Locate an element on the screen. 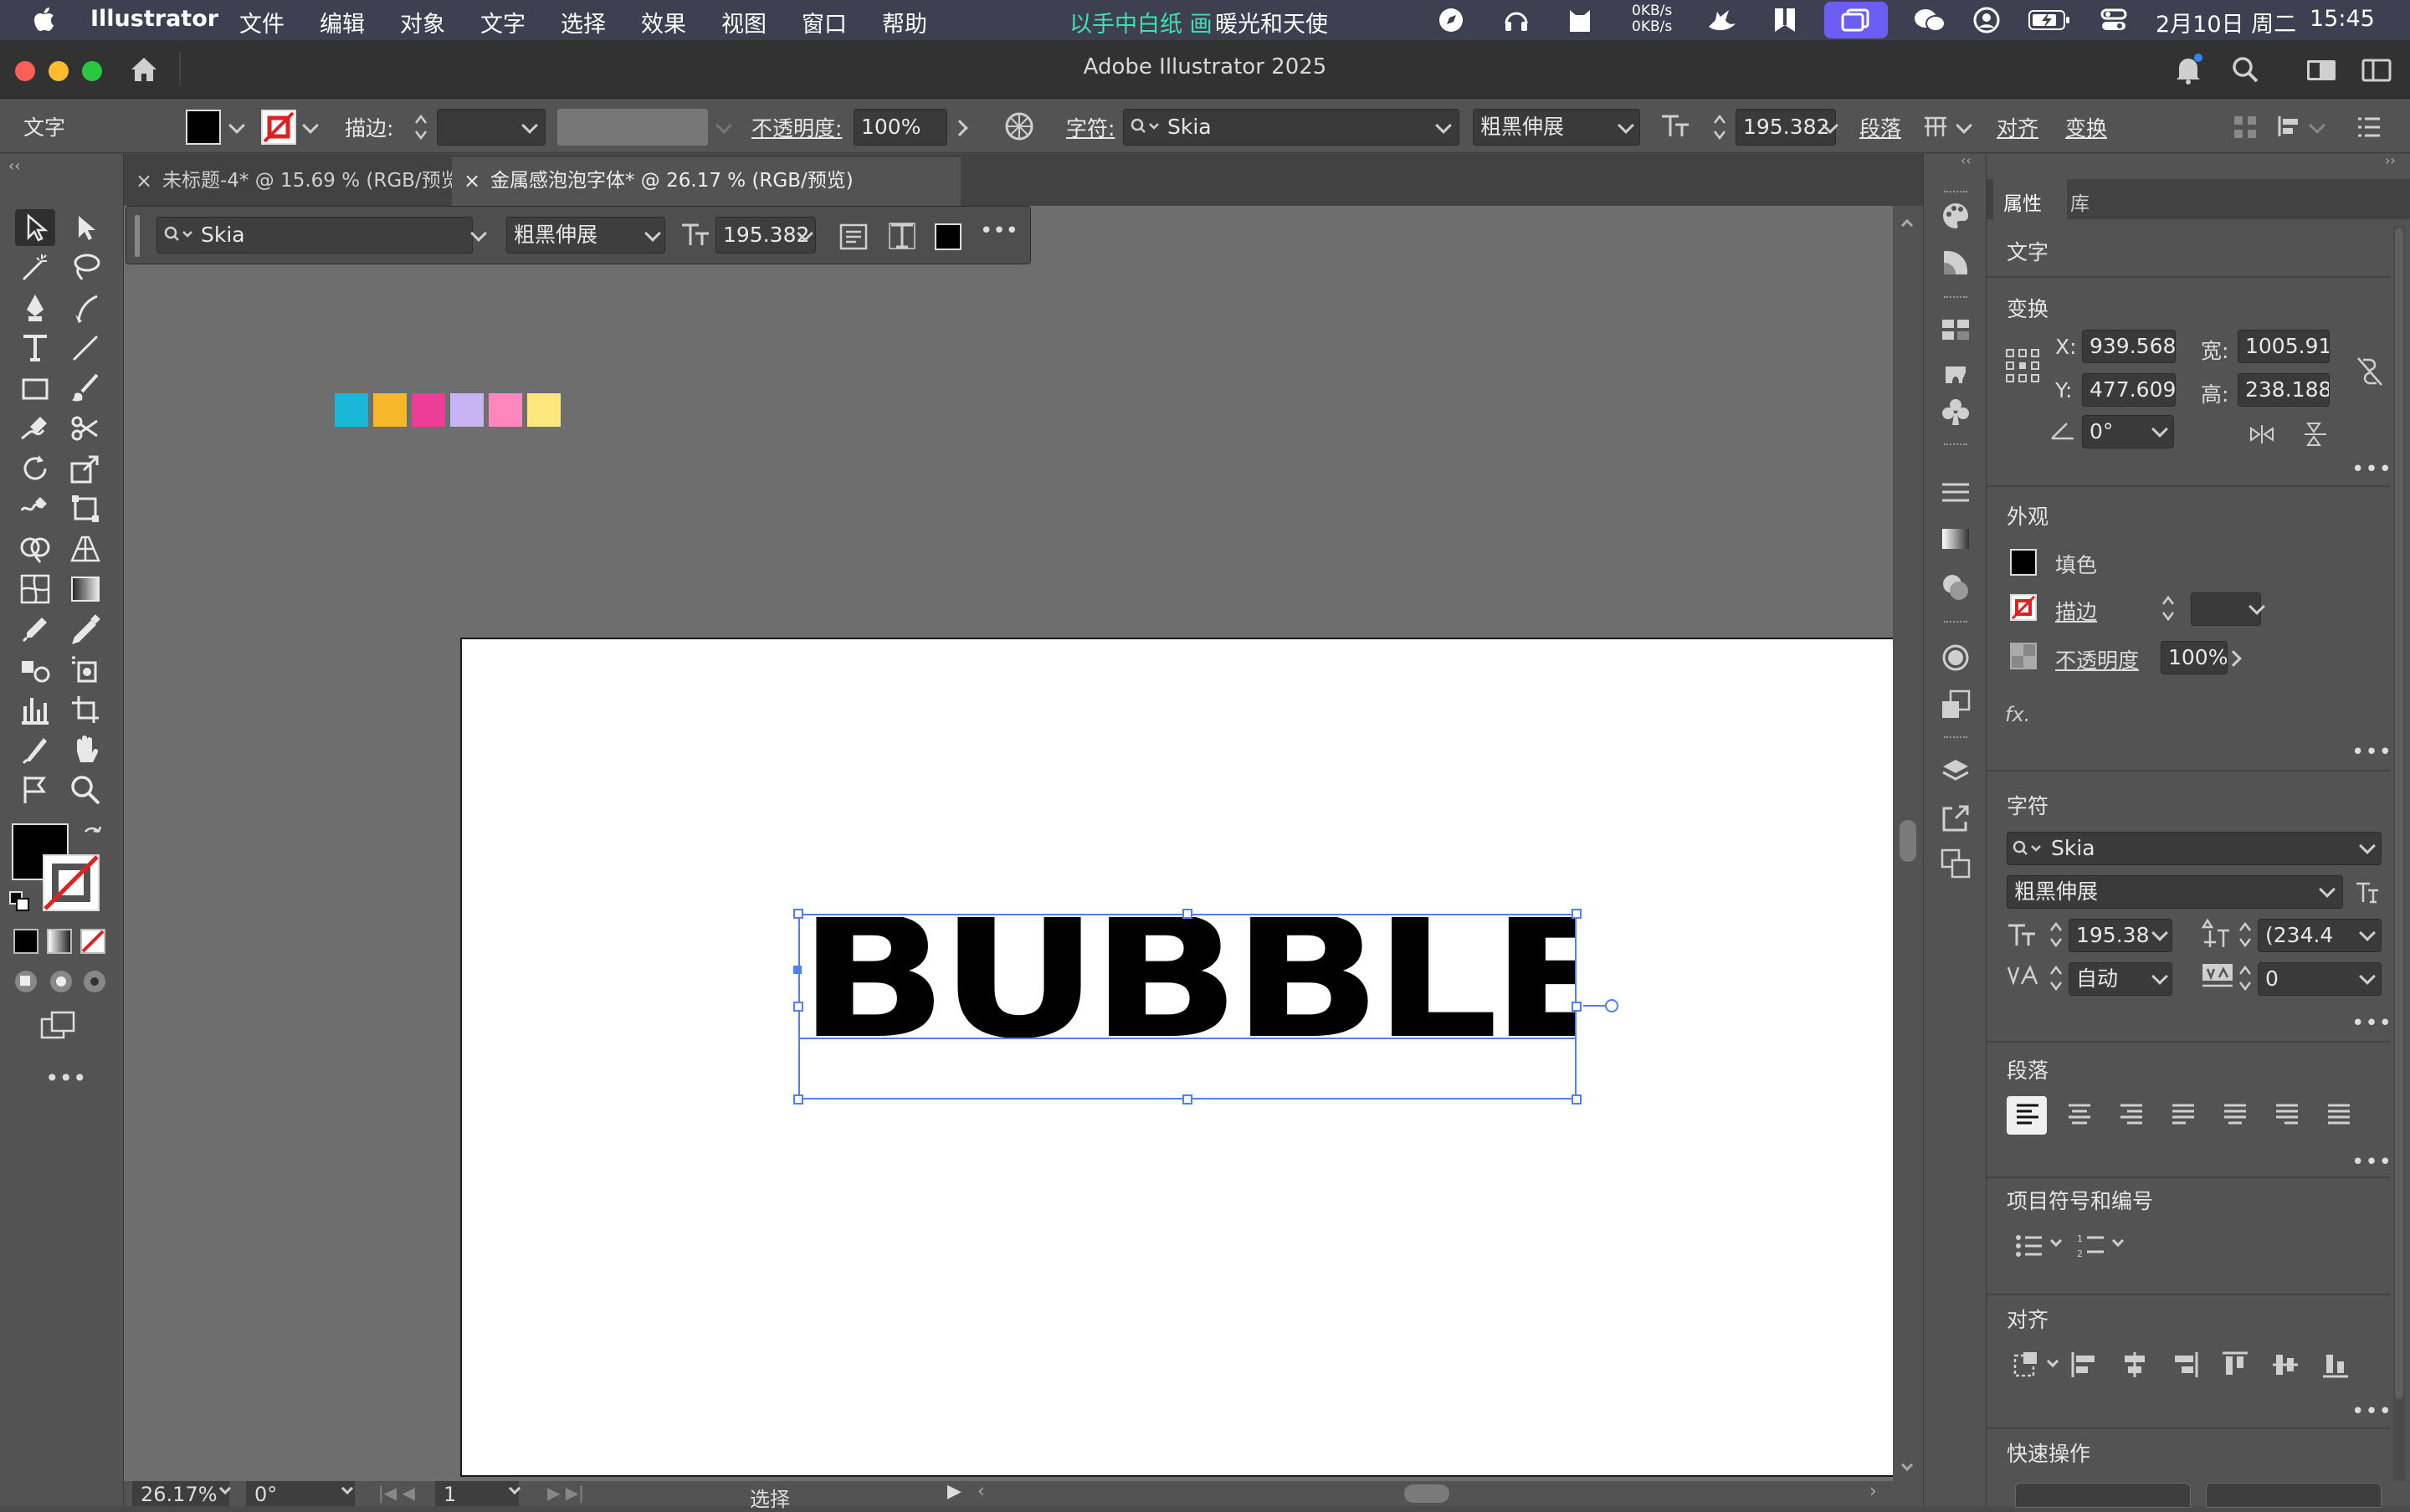 This screenshot has width=2410, height=1512. eyedropper-tool-icon is located at coordinates (35, 629).